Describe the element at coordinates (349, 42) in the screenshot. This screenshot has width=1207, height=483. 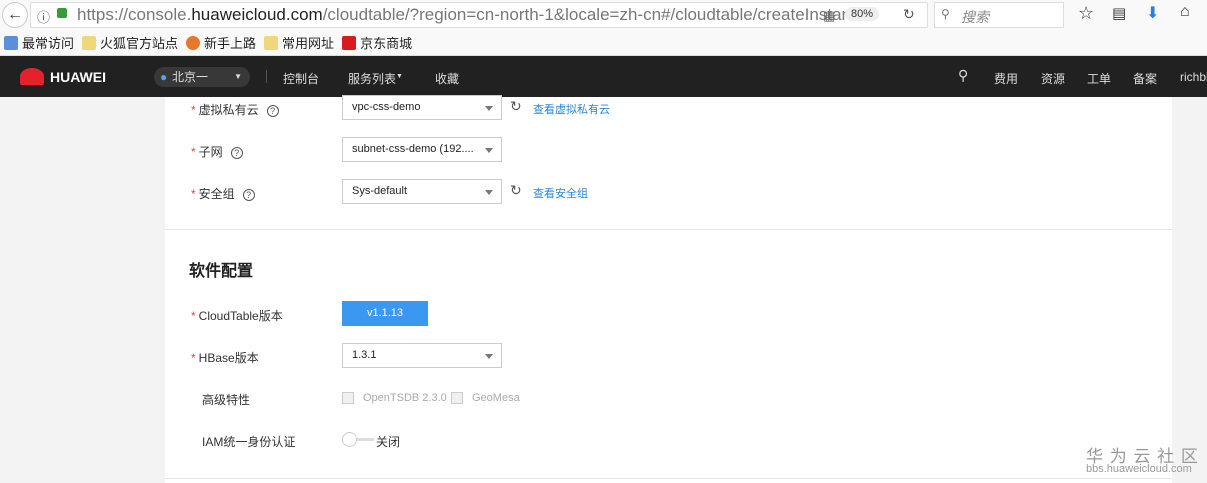
I see `jd-icon` at that location.